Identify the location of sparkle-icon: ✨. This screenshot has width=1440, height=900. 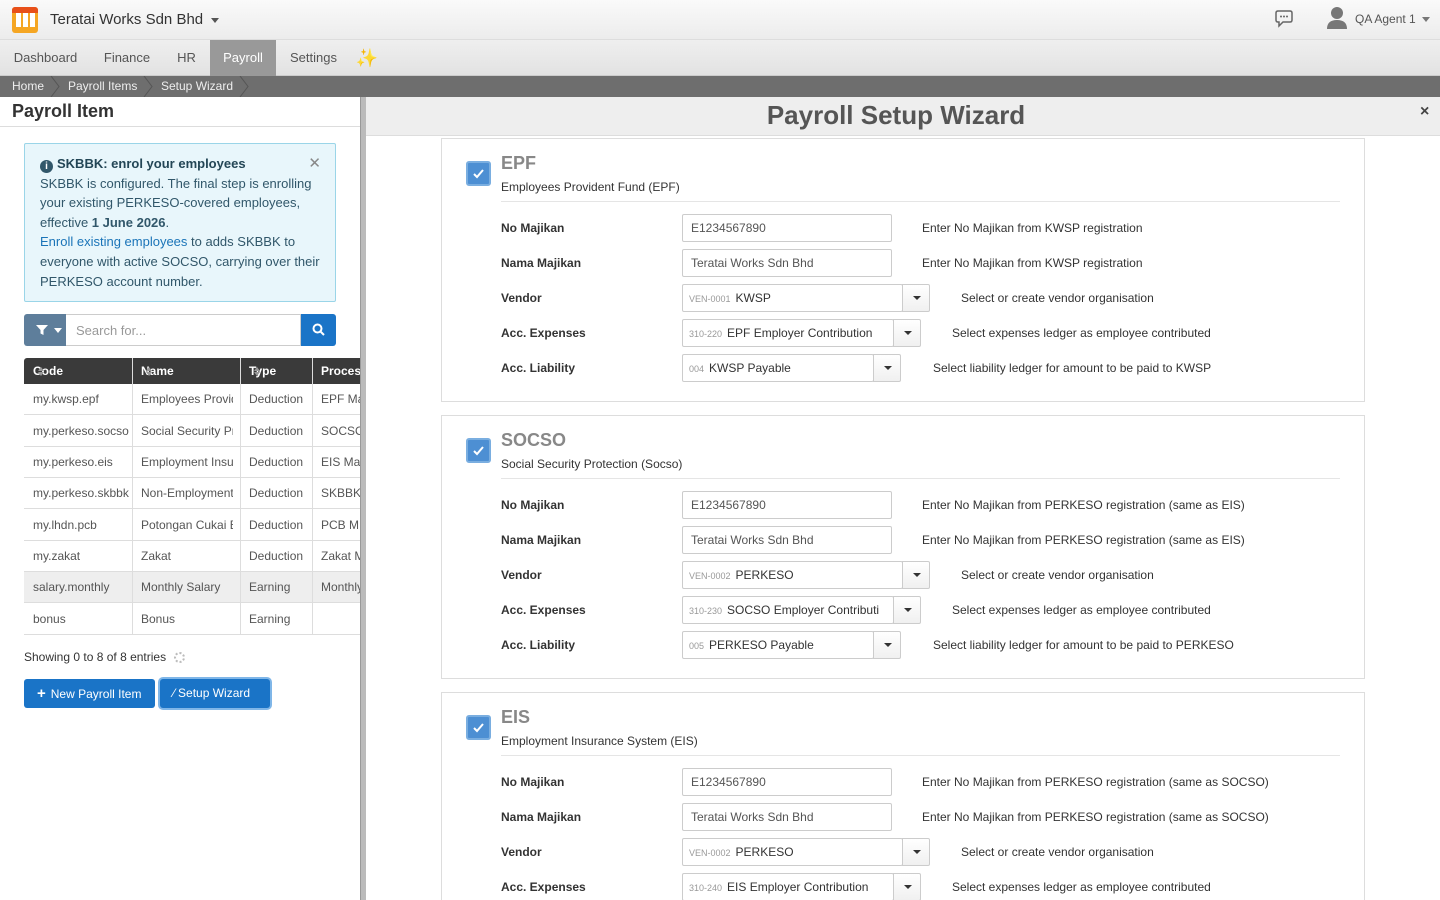
(367, 58).